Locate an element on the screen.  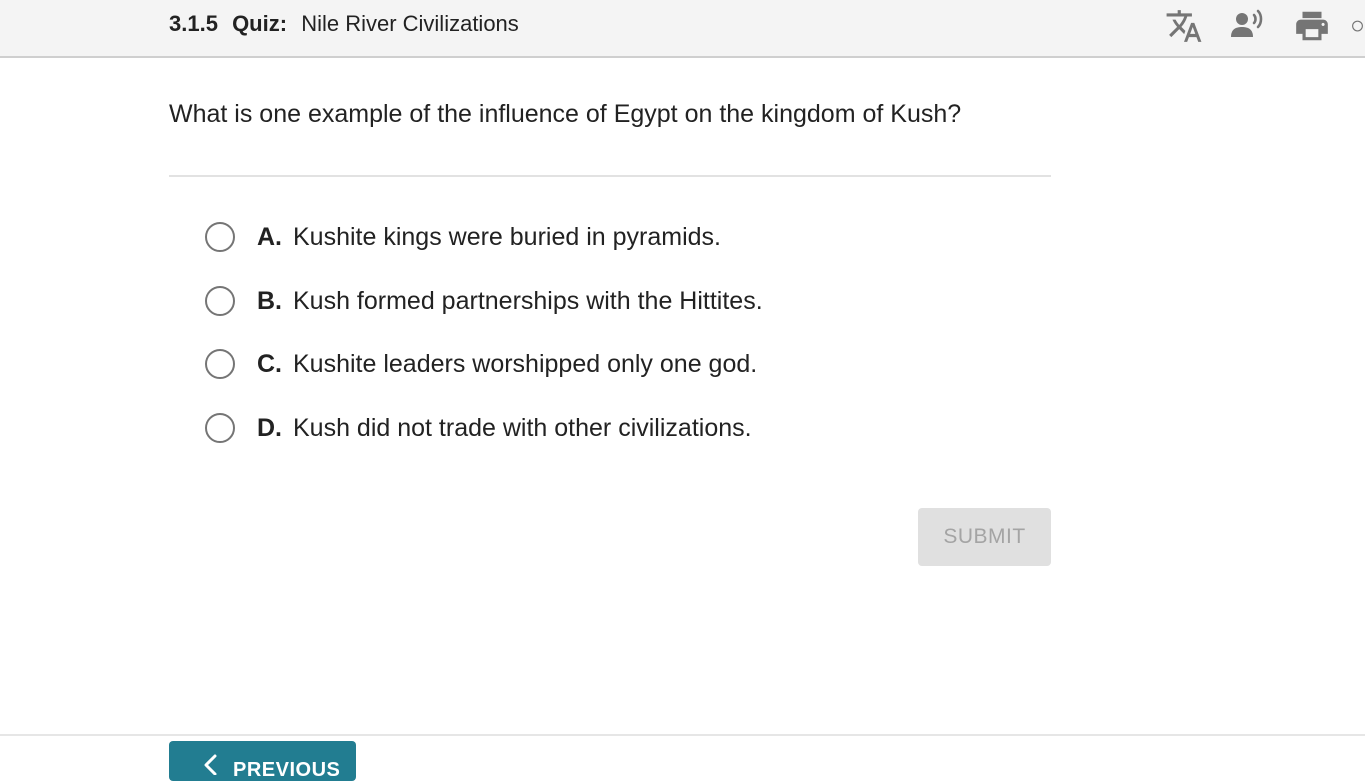
chevron-left-icon is located at coordinates (210, 764).